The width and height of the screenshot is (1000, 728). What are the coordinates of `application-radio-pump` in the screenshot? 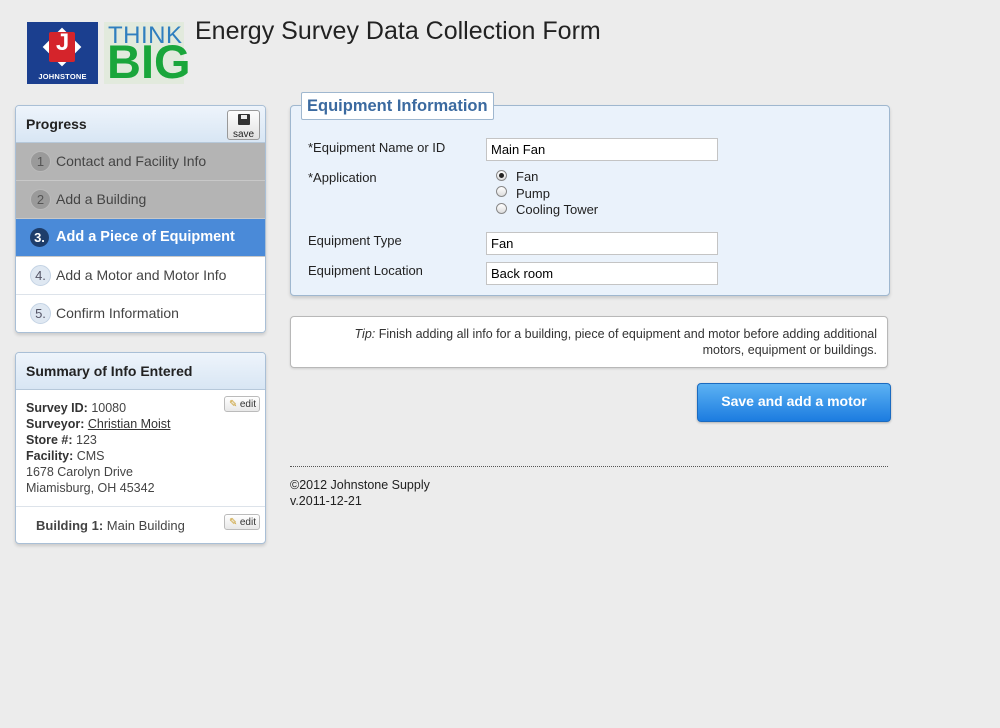 It's located at (501, 191).